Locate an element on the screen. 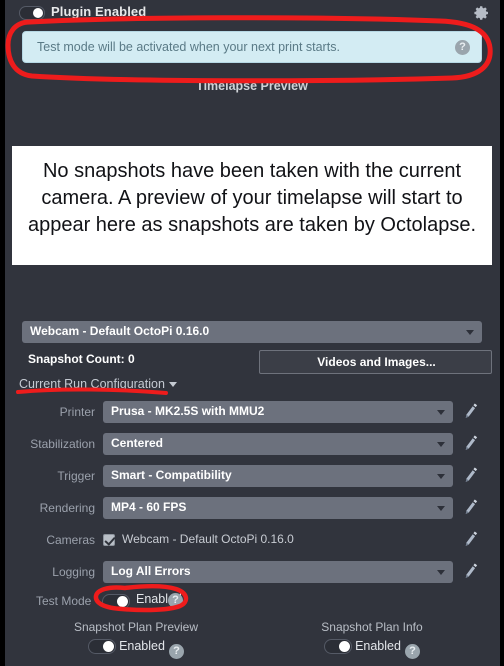 Image resolution: width=504 pixels, height=666 pixels. annotation-ellipse-test-mode is located at coordinates (141, 598).